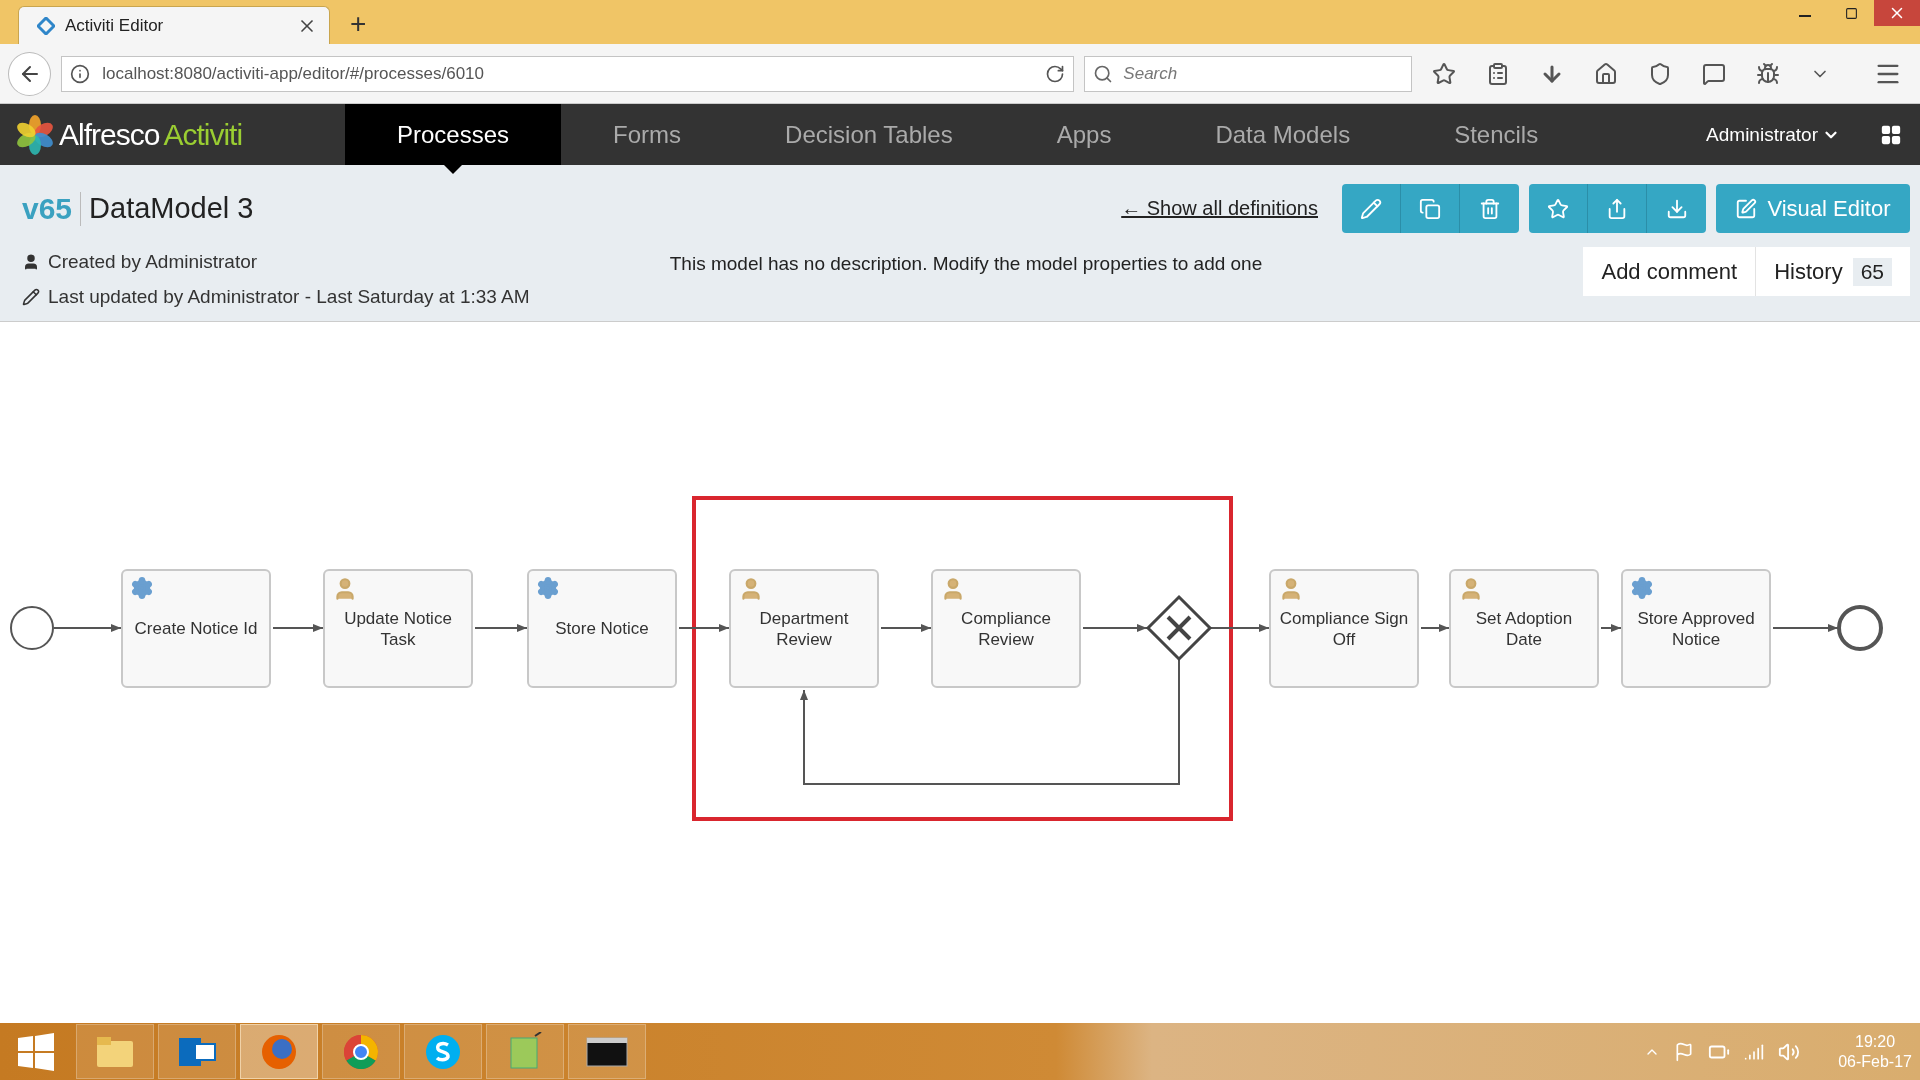  I want to click on task-label: Create Notice Id, so click(196, 629).